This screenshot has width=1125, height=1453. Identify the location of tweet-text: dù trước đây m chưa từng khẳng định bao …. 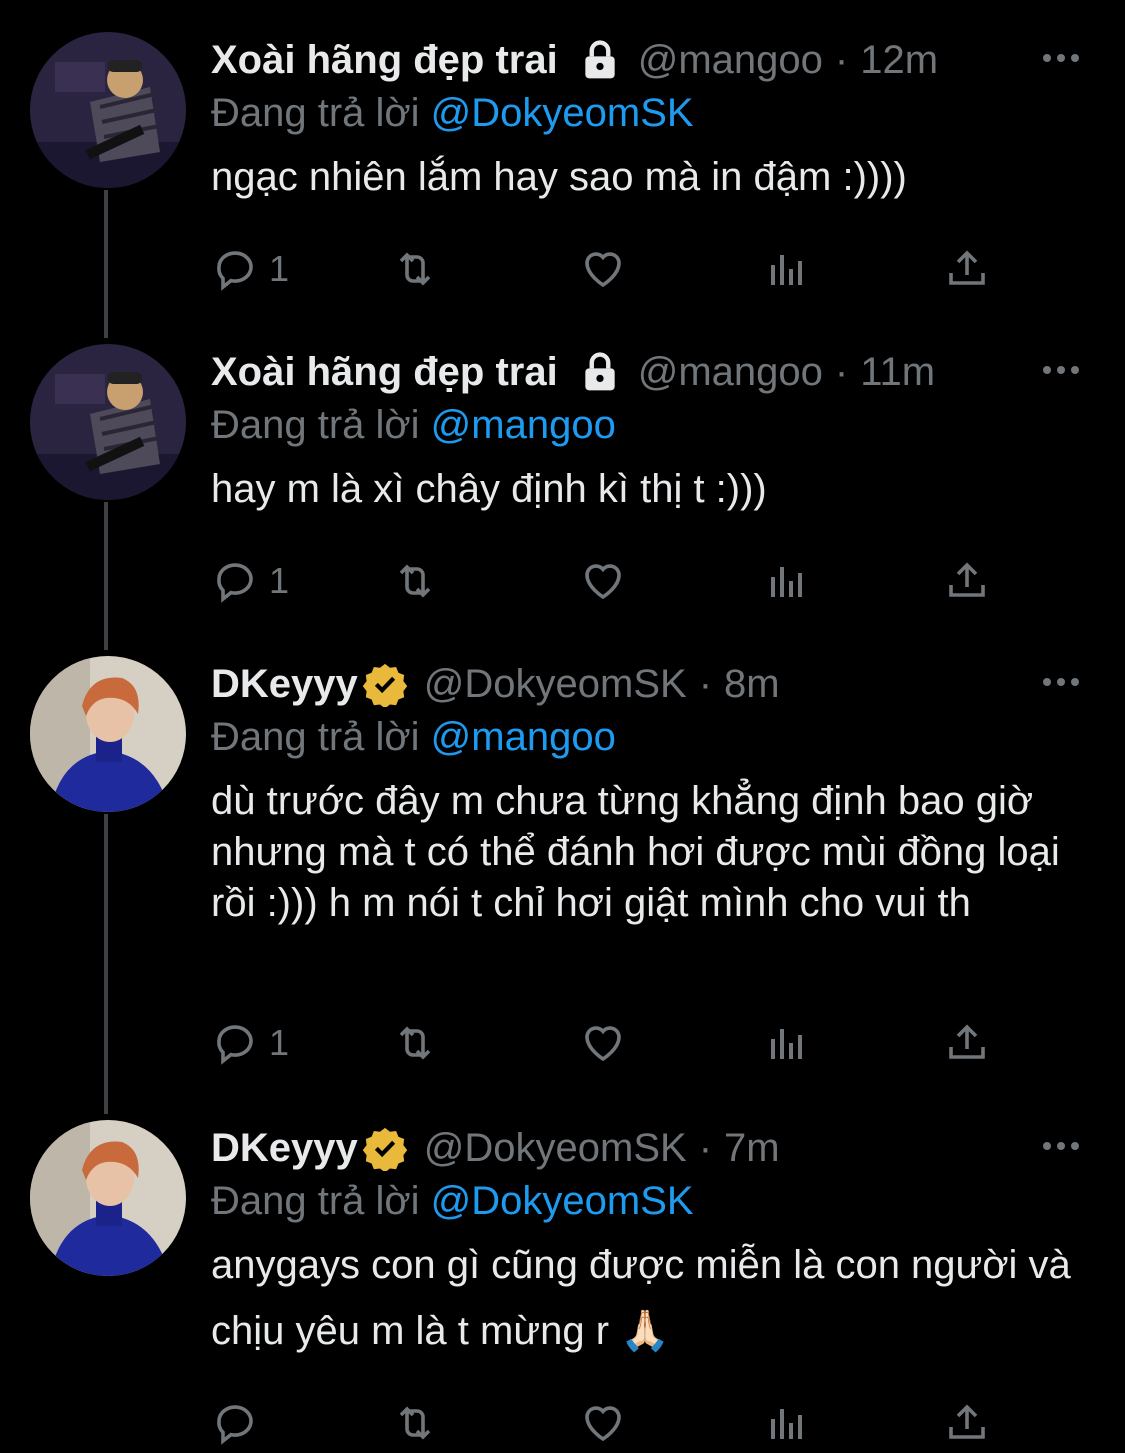
(635, 852).